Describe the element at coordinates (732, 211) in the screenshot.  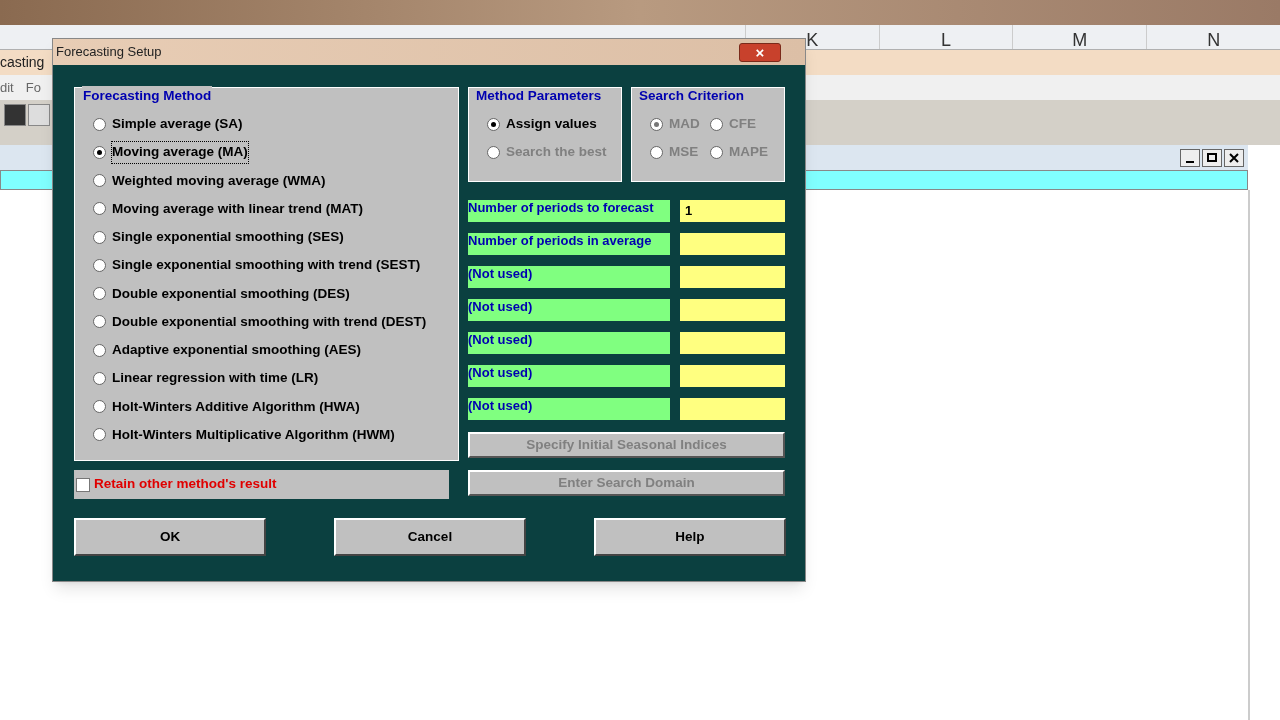
I see `input-field: 1` at that location.